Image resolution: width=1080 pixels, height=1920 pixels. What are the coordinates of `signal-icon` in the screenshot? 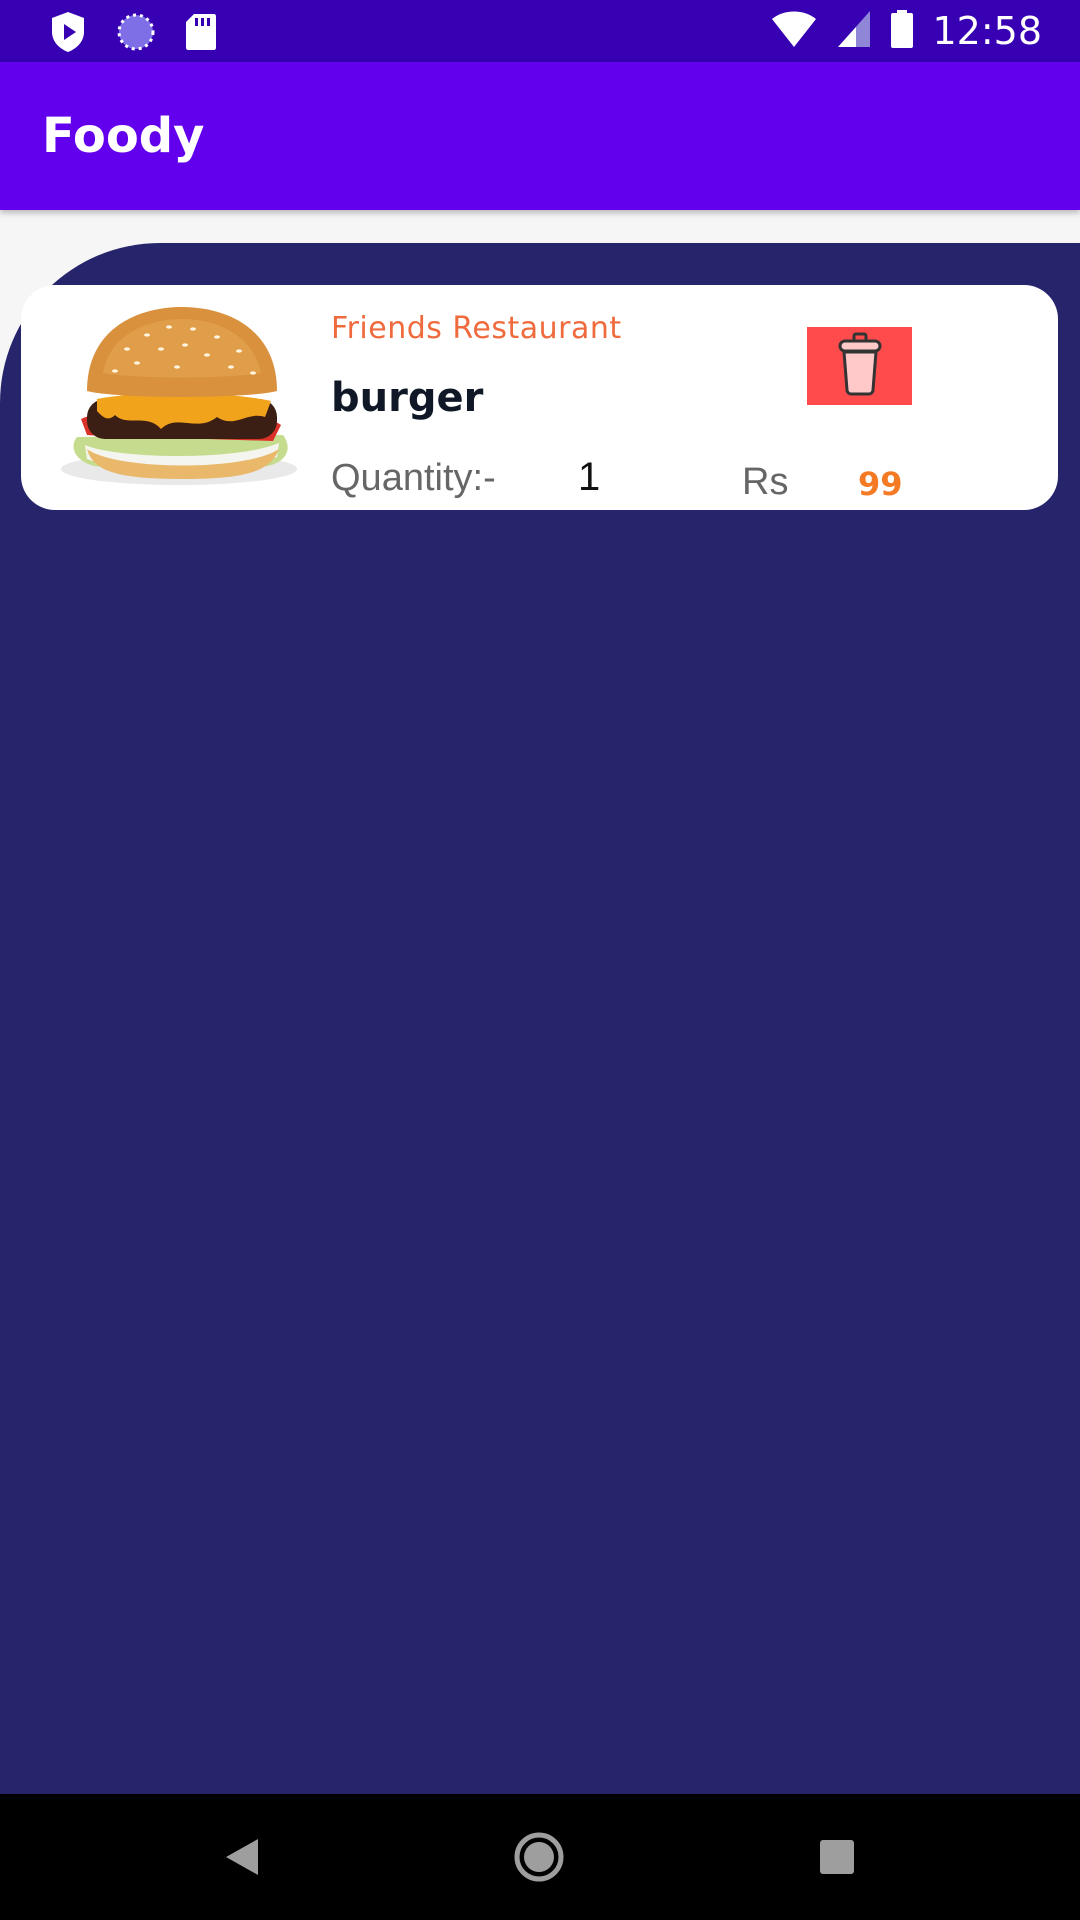 It's located at (854, 31).